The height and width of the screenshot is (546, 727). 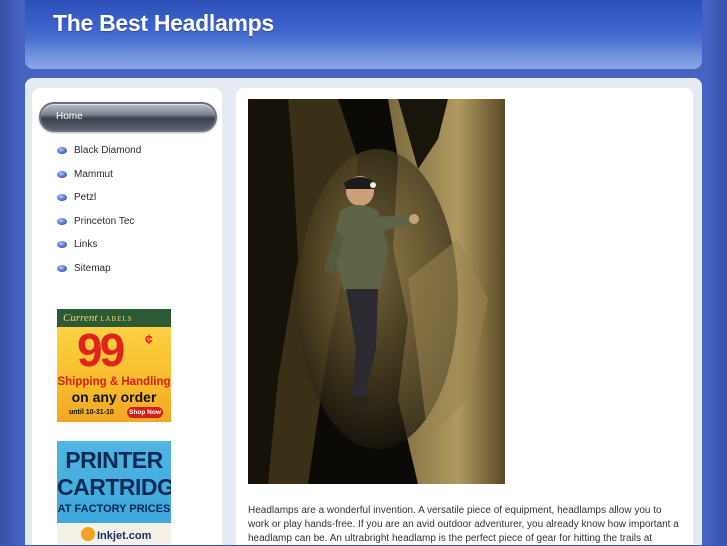 I want to click on home-button: Home, so click(x=128, y=117).